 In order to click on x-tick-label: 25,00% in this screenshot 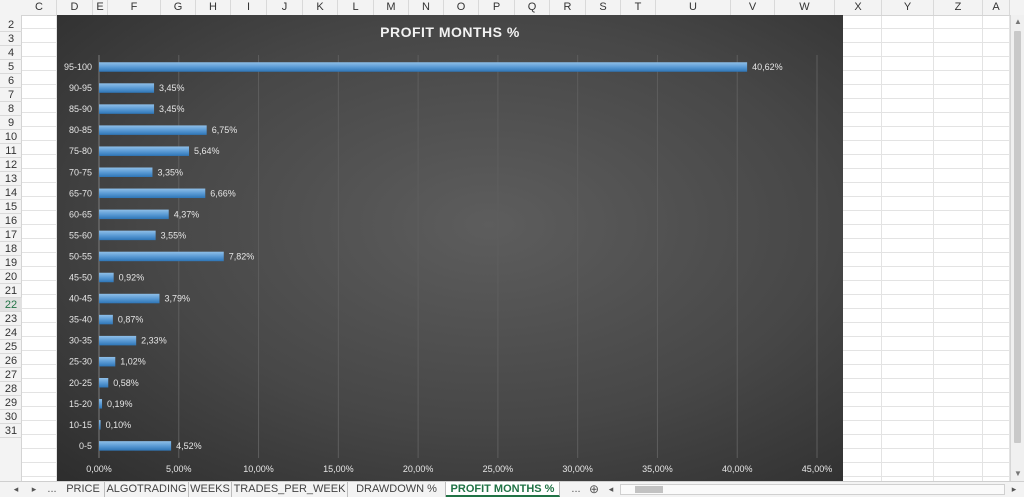, I will do `click(498, 469)`.